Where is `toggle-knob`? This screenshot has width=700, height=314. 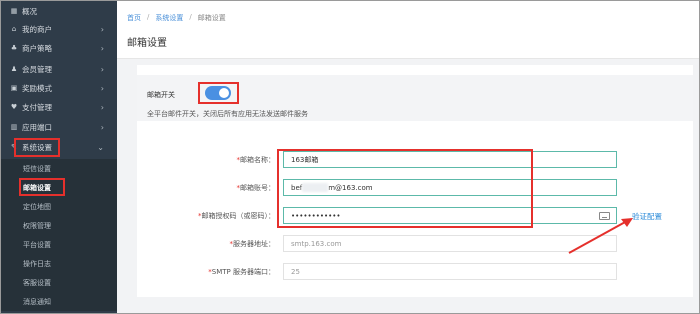 toggle-knob is located at coordinates (224, 93).